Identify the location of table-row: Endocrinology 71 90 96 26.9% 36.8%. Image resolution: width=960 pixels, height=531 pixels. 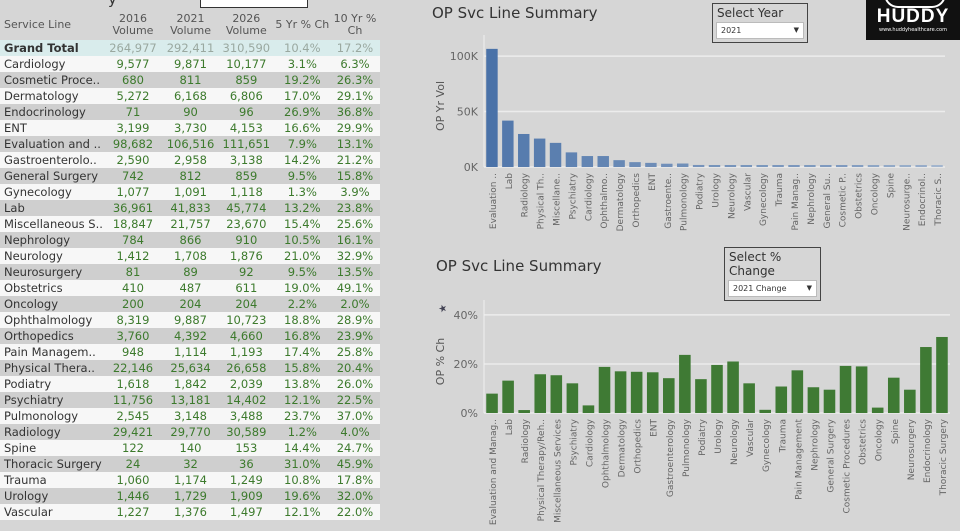
(190, 112).